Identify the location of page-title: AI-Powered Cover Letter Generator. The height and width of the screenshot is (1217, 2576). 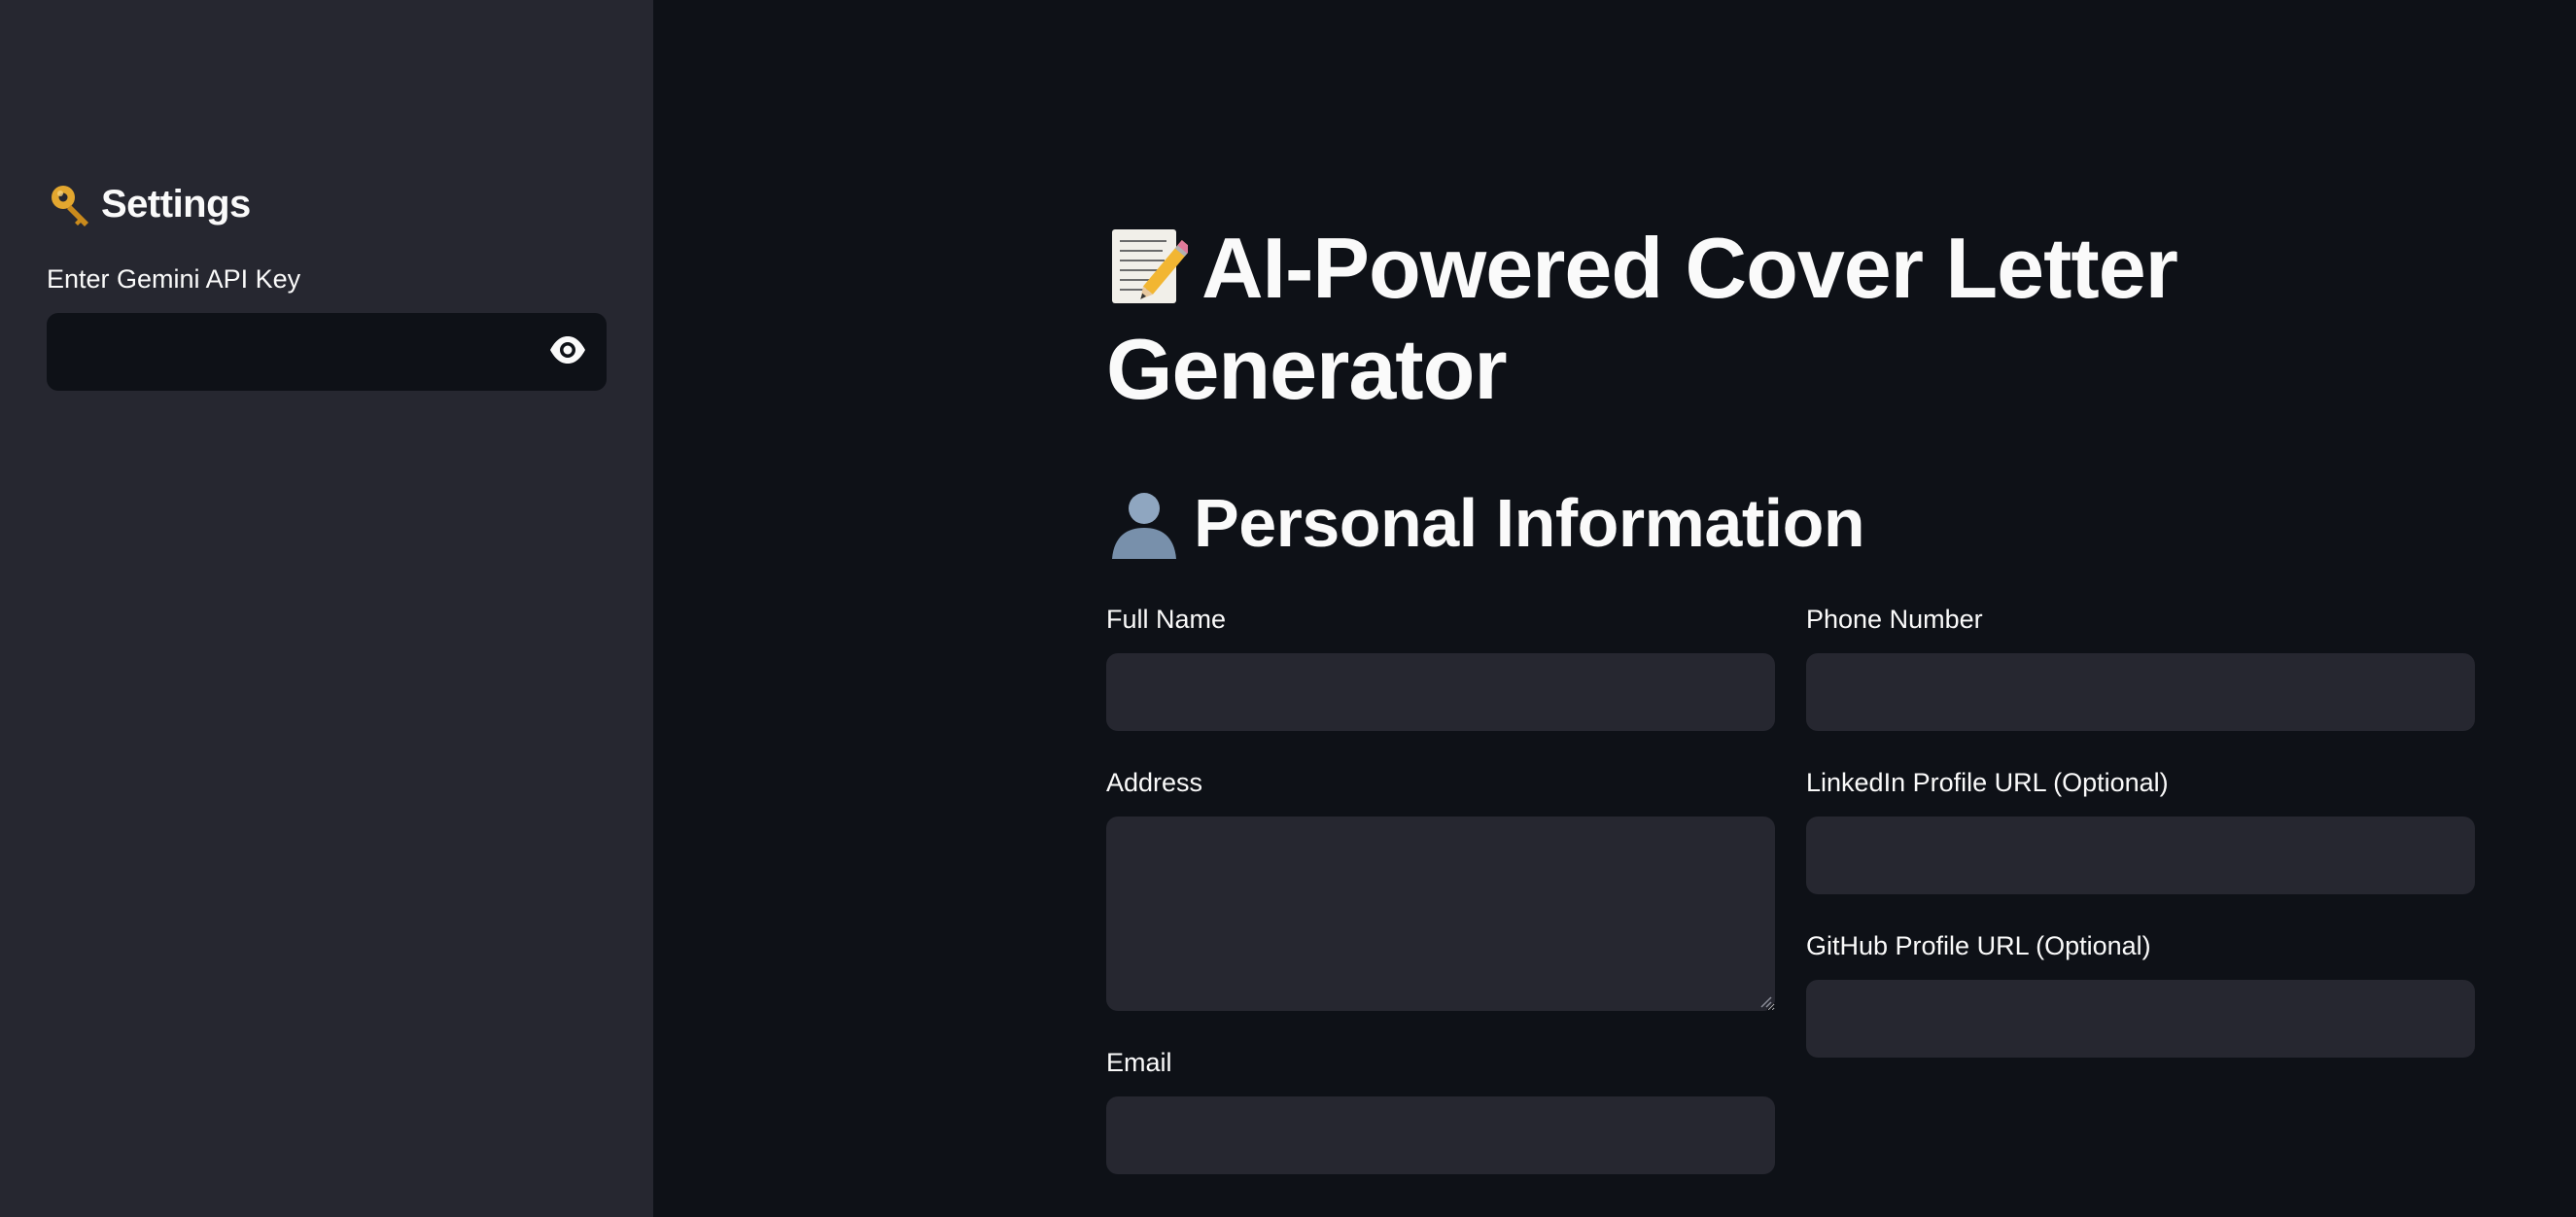
(1689, 319).